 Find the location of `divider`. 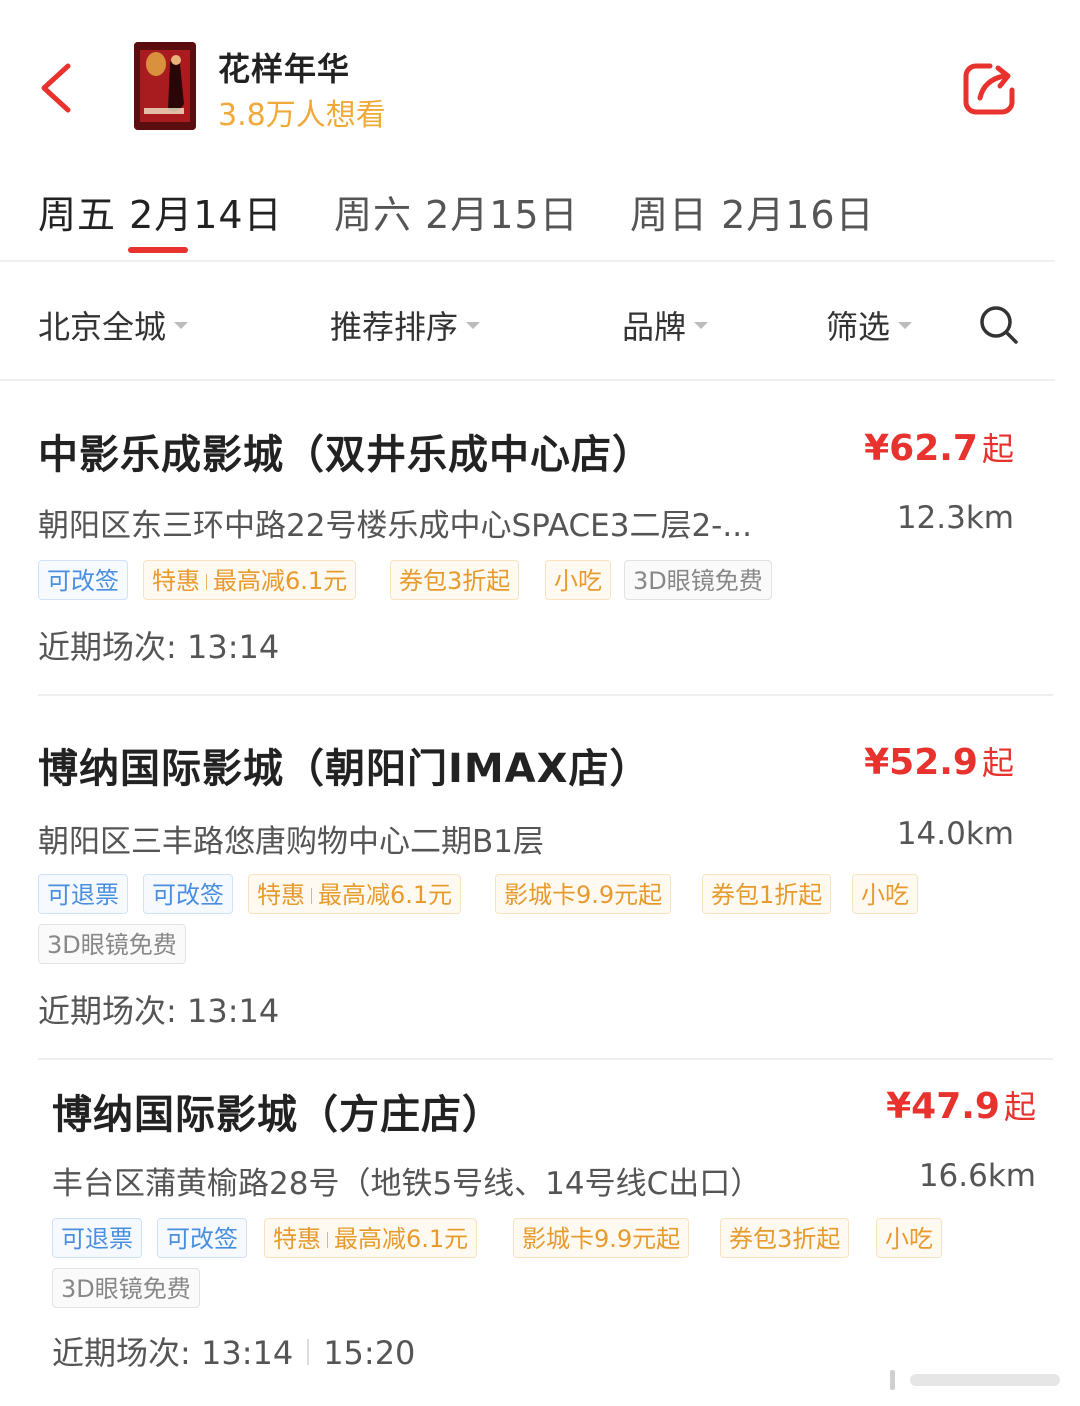

divider is located at coordinates (527, 261).